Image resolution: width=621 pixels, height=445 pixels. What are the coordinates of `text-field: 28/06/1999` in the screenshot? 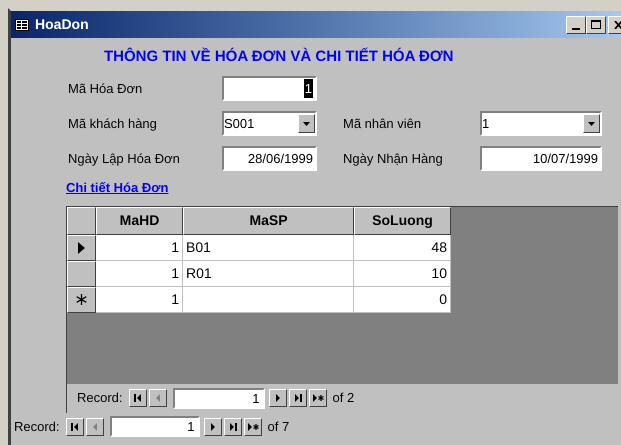 It's located at (269, 158).